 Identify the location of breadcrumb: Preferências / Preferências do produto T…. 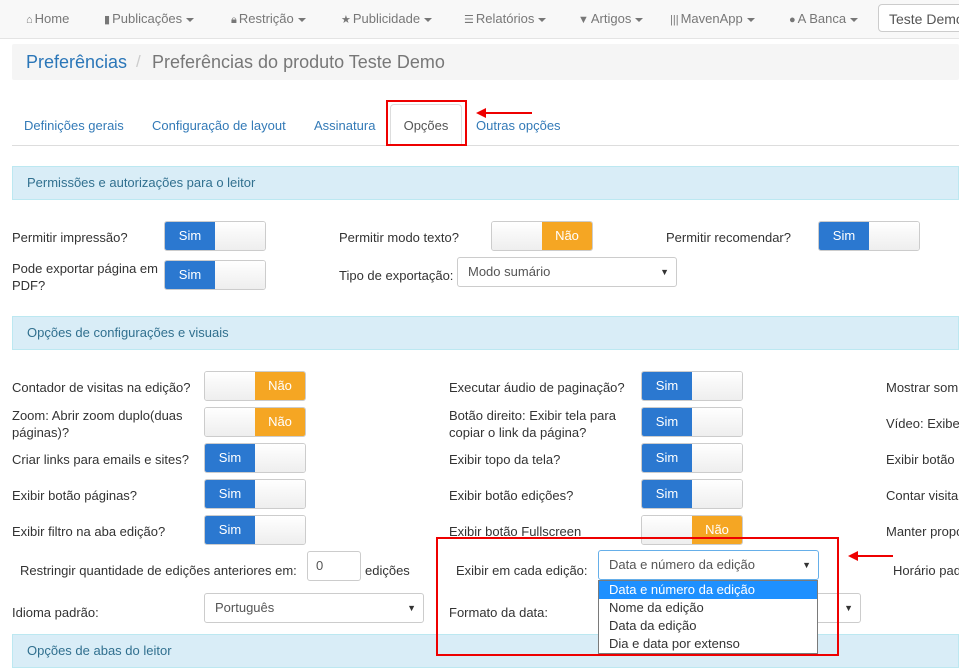
(485, 62).